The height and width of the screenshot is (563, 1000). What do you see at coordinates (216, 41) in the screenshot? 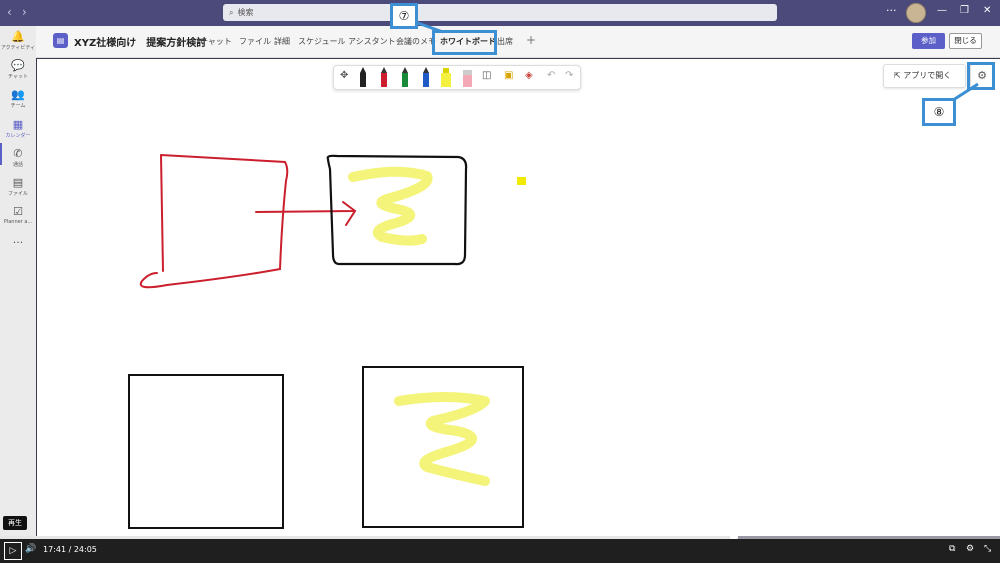
I see `tab-chat: チャット` at bounding box center [216, 41].